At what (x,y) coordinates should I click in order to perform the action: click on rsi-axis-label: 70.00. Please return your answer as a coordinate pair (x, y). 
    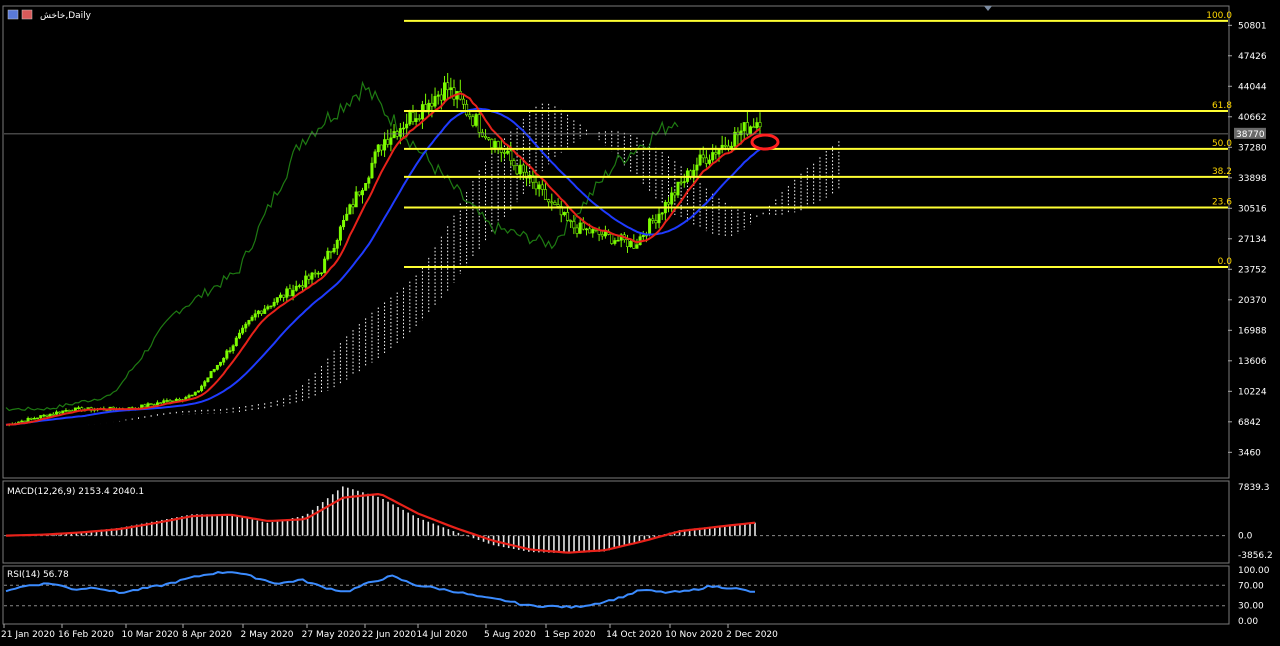
    Looking at the image, I should click on (1251, 586).